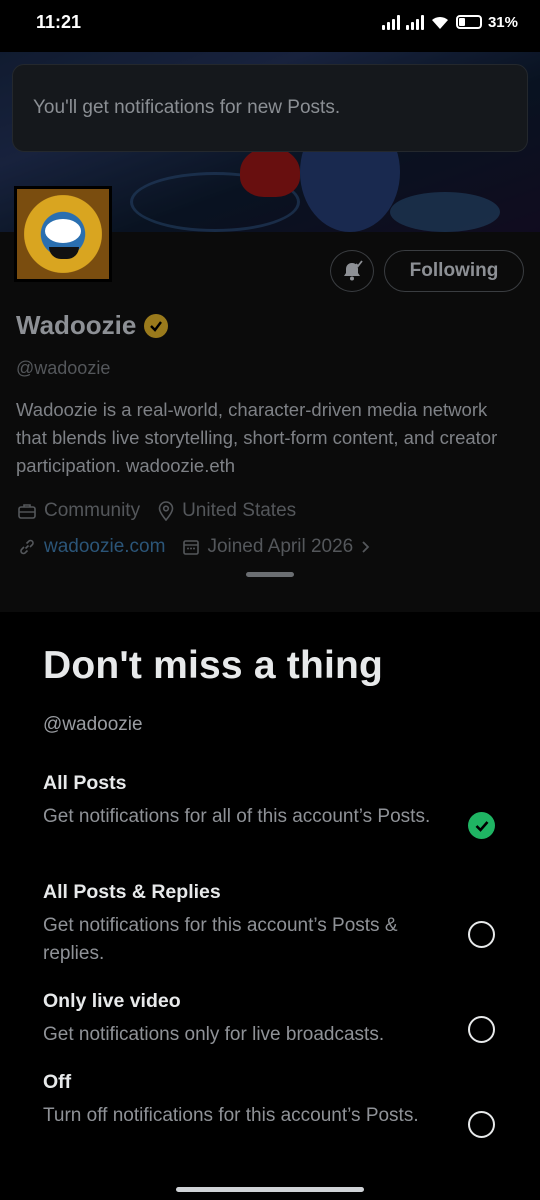 Image resolution: width=540 pixels, height=1200 pixels. What do you see at coordinates (63, 368) in the screenshot?
I see `profile-handle: @wadoozie` at bounding box center [63, 368].